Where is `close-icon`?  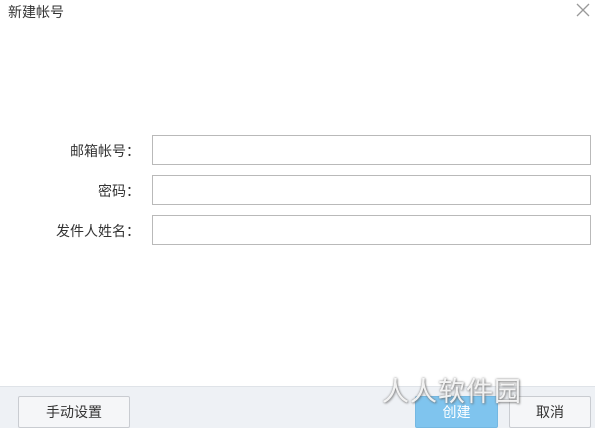 close-icon is located at coordinates (583, 11).